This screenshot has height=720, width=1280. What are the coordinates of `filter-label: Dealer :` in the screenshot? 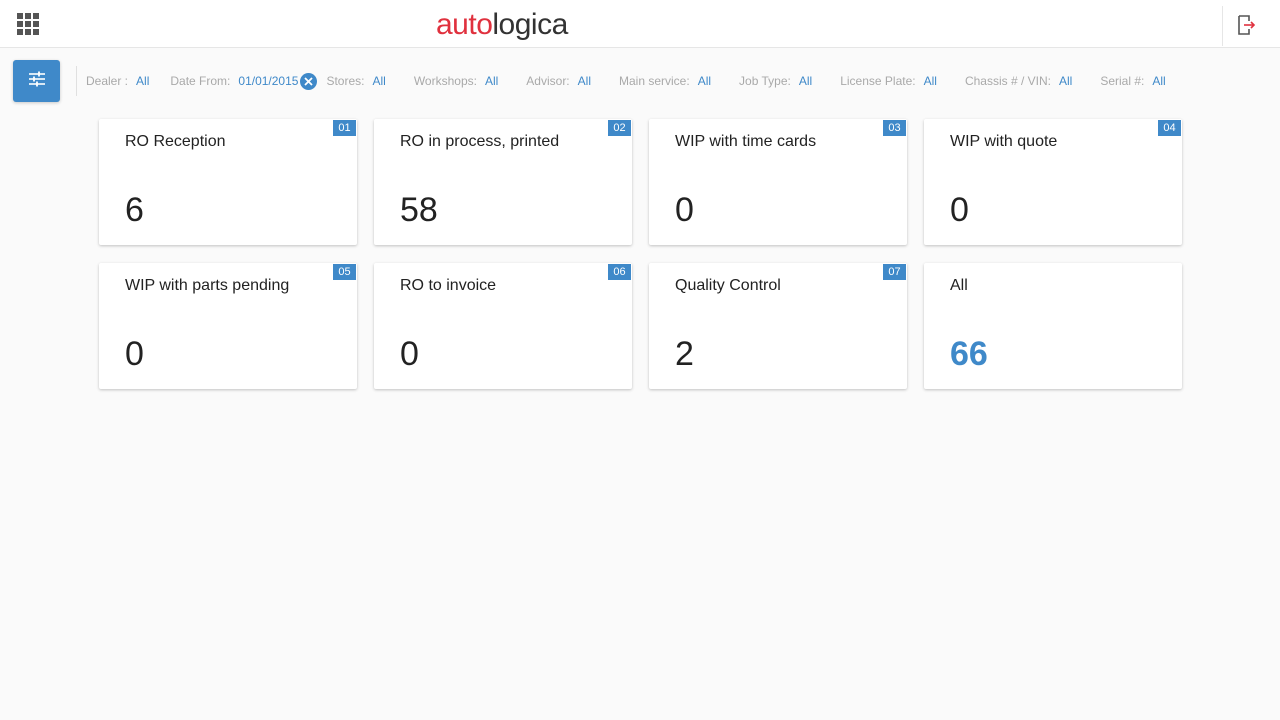 It's located at (107, 81).